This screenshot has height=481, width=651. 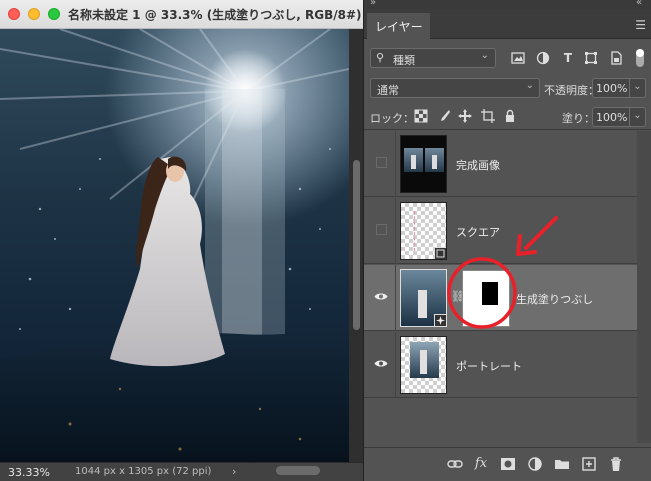 I want to click on layer-row-final-image: 完成画像, so click(x=500, y=164).